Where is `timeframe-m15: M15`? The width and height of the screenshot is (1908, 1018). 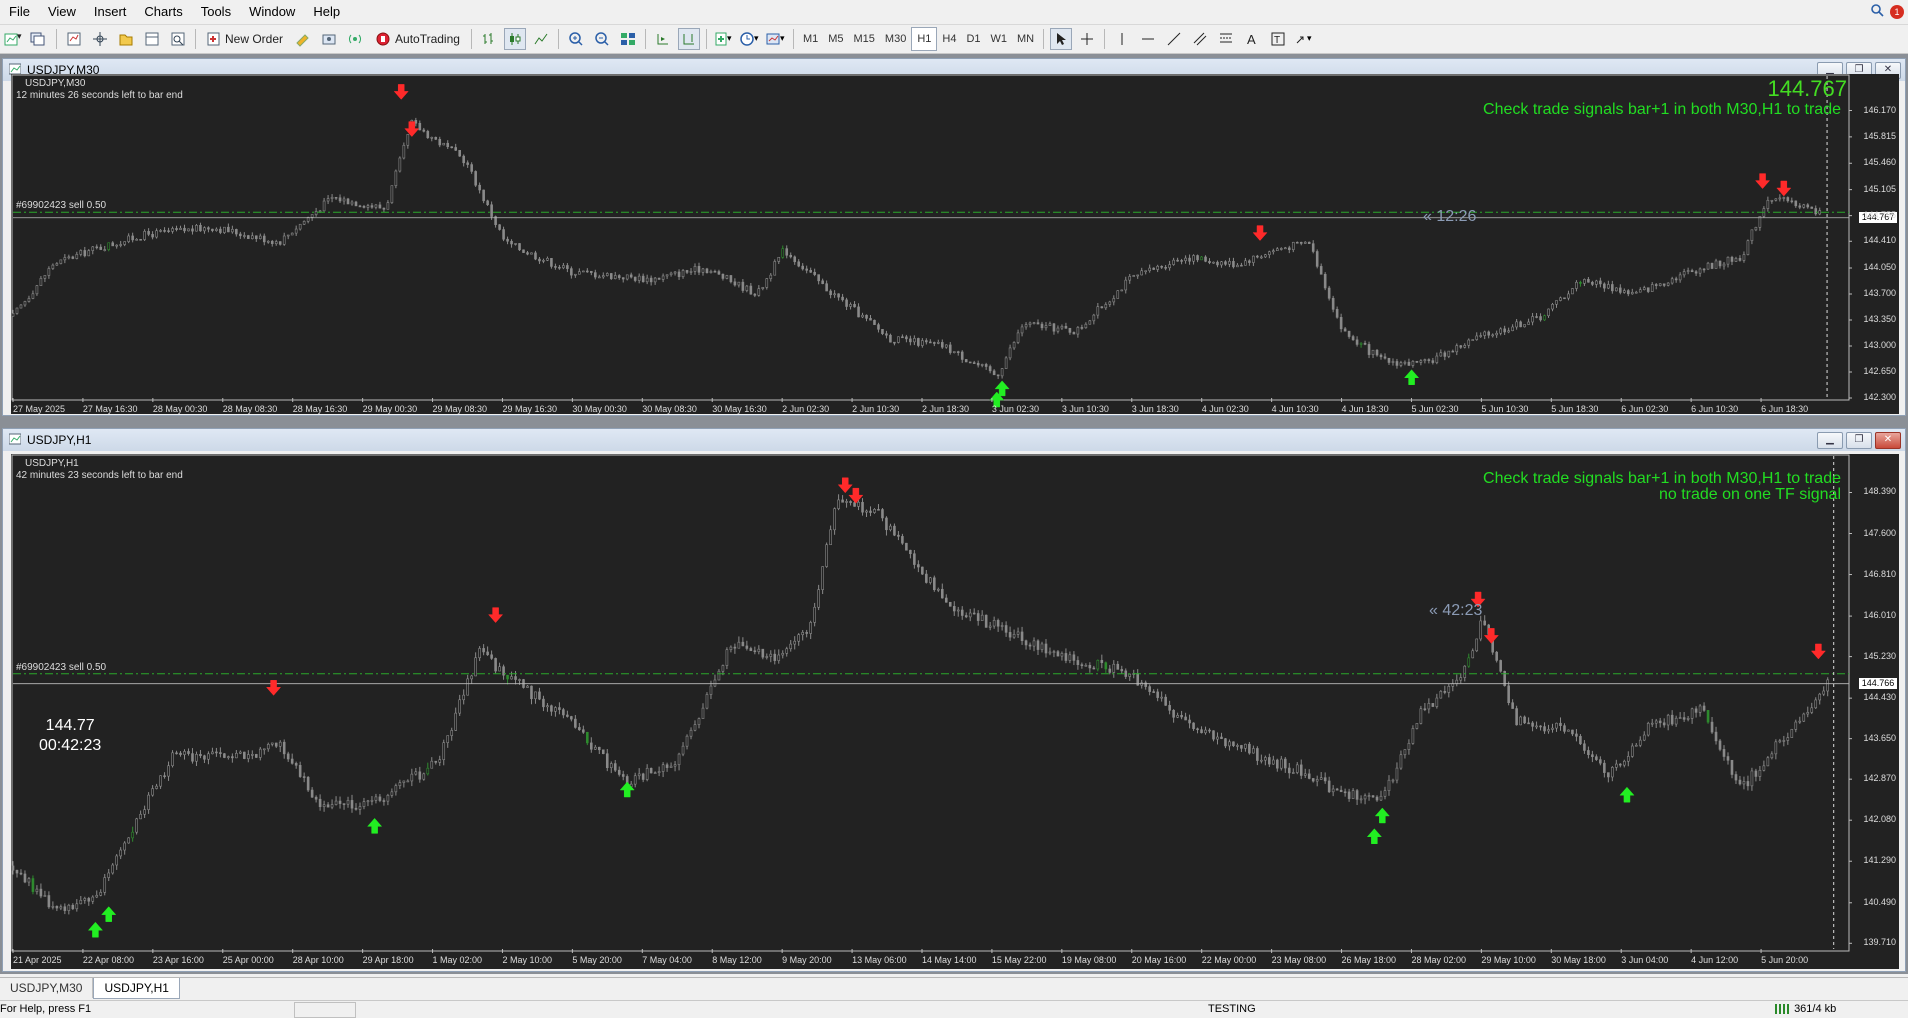 timeframe-m15: M15 is located at coordinates (864, 39).